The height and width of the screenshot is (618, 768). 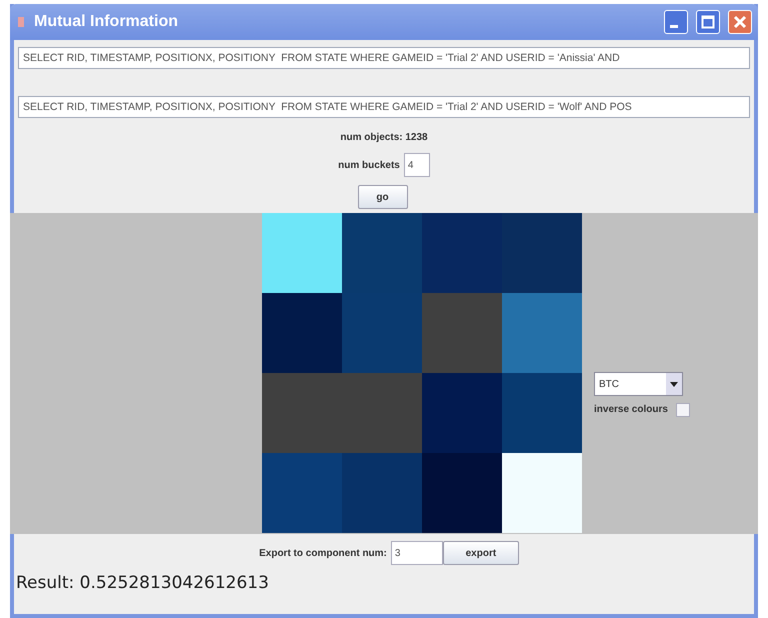 I want to click on export-component-field: 3, so click(x=416, y=553).